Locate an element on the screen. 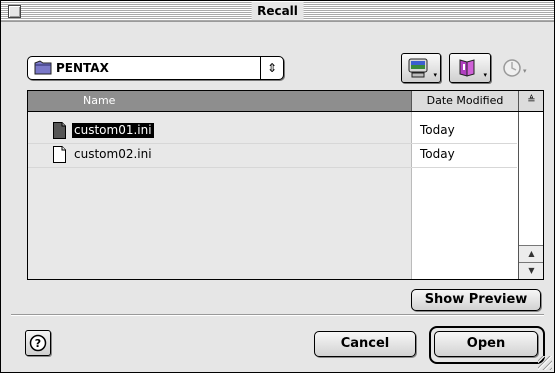 This screenshot has height=373, width=555. file-name: custom01.ini is located at coordinates (113, 130).